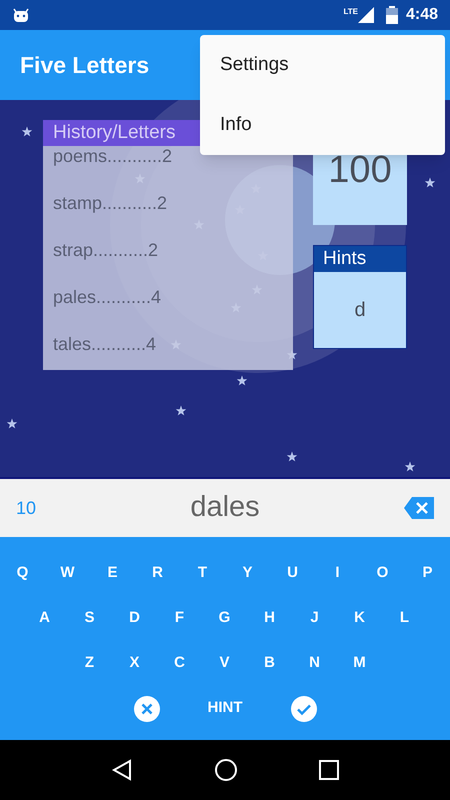  I want to click on key: X, so click(134, 663).